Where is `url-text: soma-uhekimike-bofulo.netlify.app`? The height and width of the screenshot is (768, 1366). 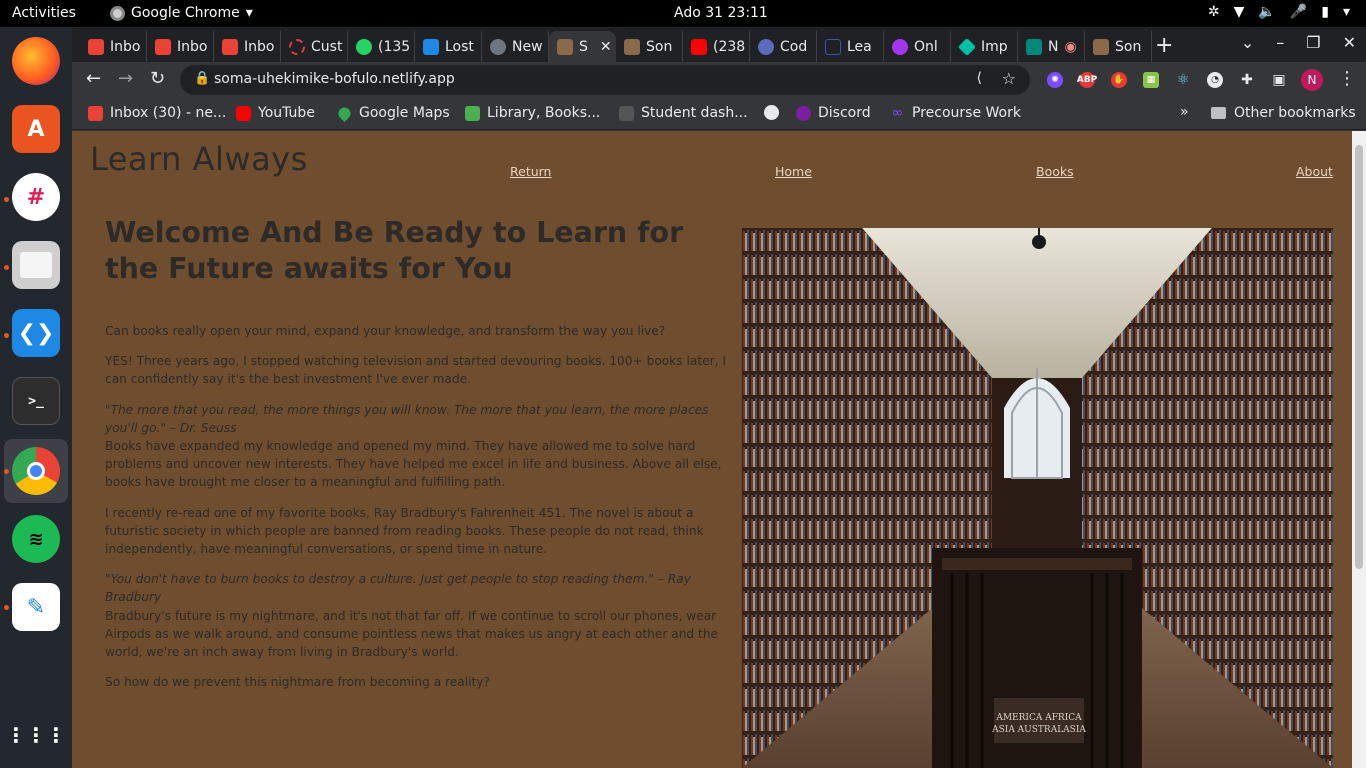 url-text: soma-uhekimike-bofulo.netlify.app is located at coordinates (334, 79).